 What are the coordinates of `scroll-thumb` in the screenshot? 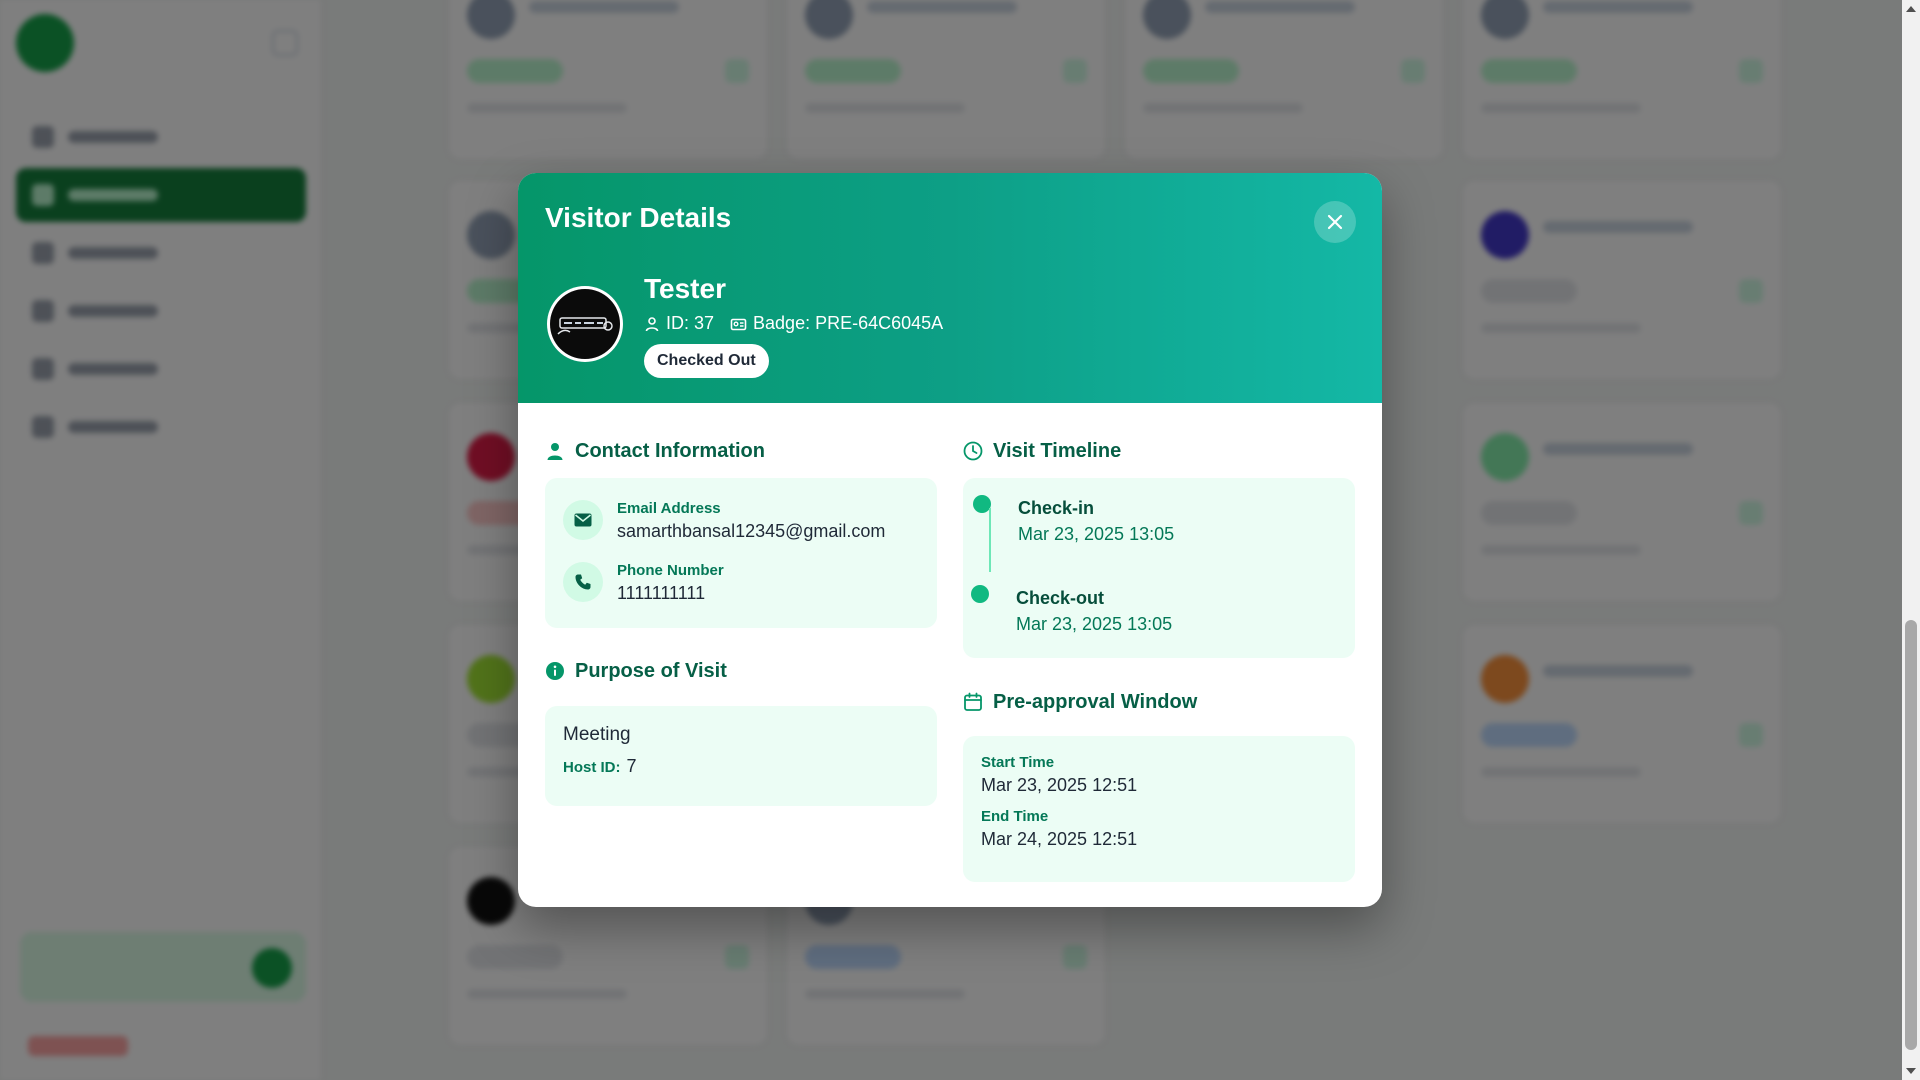 It's located at (1911, 835).